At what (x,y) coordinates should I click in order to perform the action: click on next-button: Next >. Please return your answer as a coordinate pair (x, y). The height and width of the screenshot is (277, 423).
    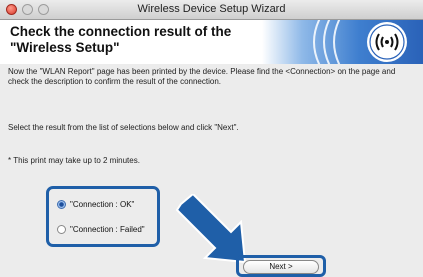
    Looking at the image, I should click on (281, 267).